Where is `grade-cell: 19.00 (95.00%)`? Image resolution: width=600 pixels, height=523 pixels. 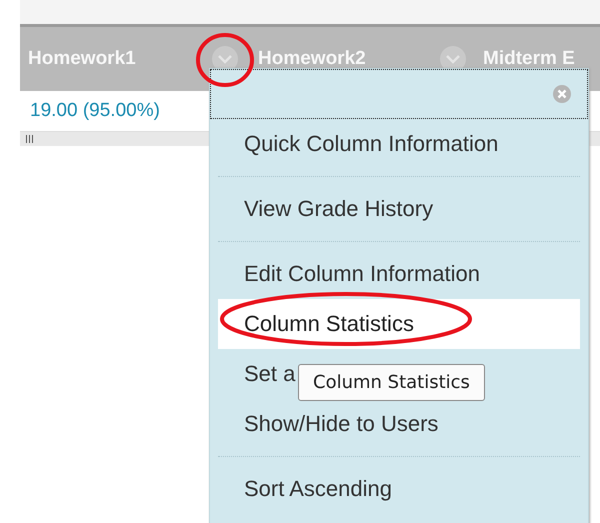 grade-cell: 19.00 (95.00%) is located at coordinates (95, 111).